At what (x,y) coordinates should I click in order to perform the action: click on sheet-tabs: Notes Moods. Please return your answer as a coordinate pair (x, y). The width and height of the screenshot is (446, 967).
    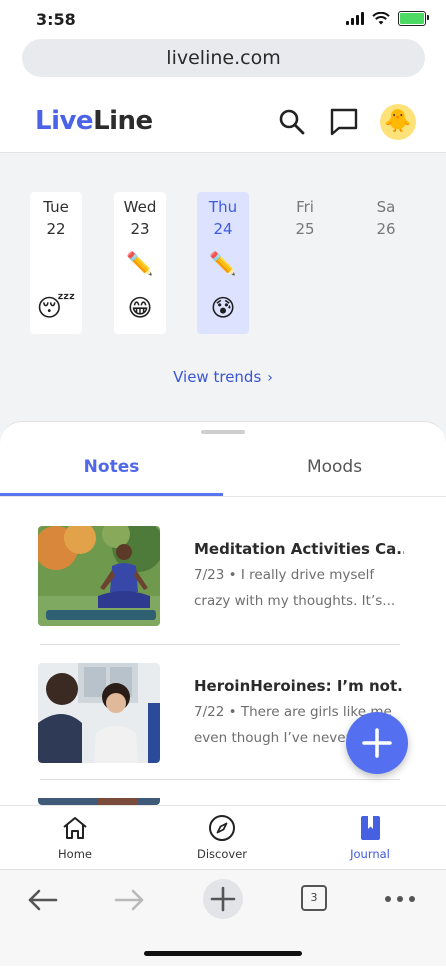
    Looking at the image, I should click on (223, 472).